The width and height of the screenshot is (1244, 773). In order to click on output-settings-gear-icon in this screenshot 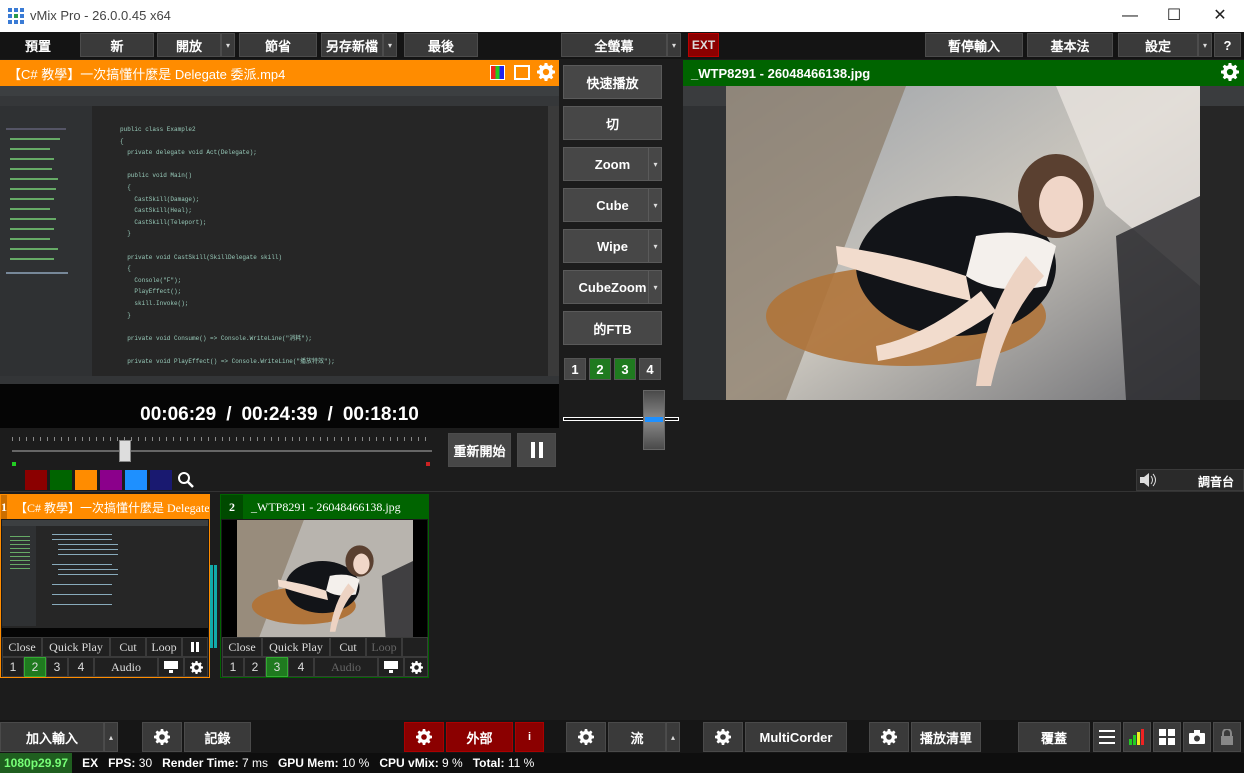, I will do `click(1230, 72)`.